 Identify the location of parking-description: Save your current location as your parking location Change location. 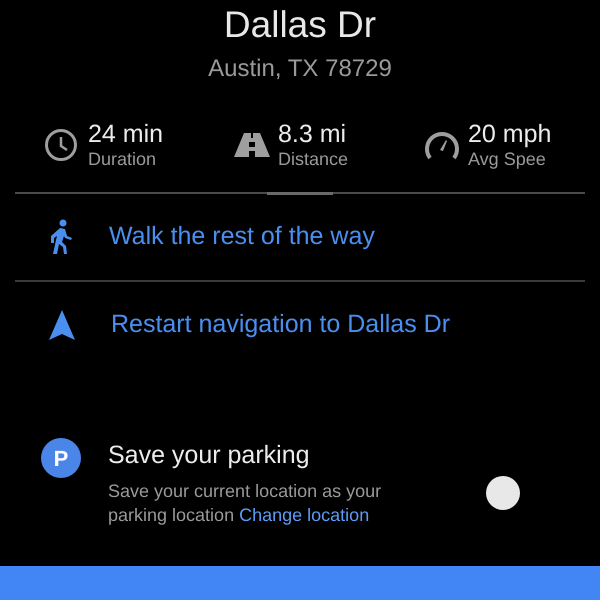
(245, 503).